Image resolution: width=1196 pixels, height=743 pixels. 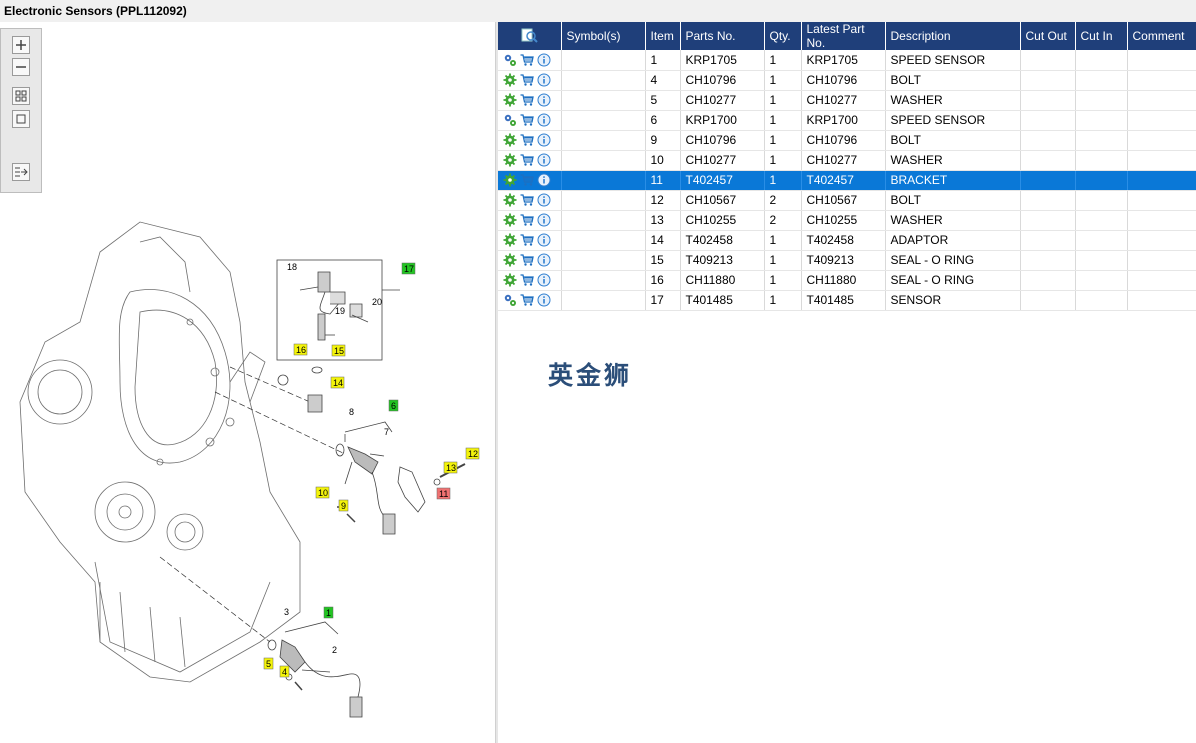 I want to click on column-header-cut-out: Cut Out, so click(x=1048, y=36).